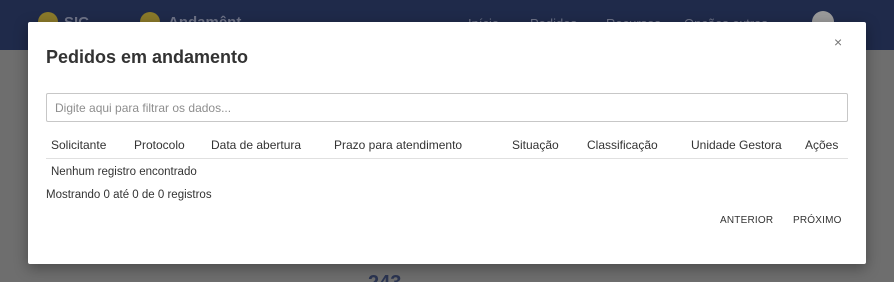 The height and width of the screenshot is (282, 894). I want to click on previous-page-button: ANTERIOR, so click(746, 220).